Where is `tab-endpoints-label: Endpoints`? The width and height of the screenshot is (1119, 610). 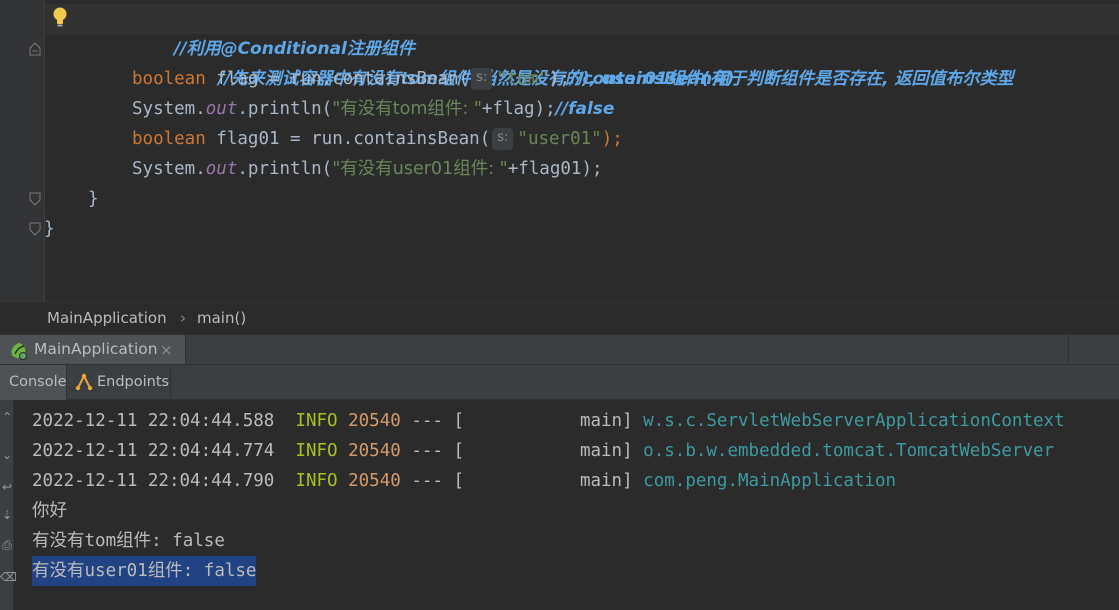
tab-endpoints-label: Endpoints is located at coordinates (133, 382).